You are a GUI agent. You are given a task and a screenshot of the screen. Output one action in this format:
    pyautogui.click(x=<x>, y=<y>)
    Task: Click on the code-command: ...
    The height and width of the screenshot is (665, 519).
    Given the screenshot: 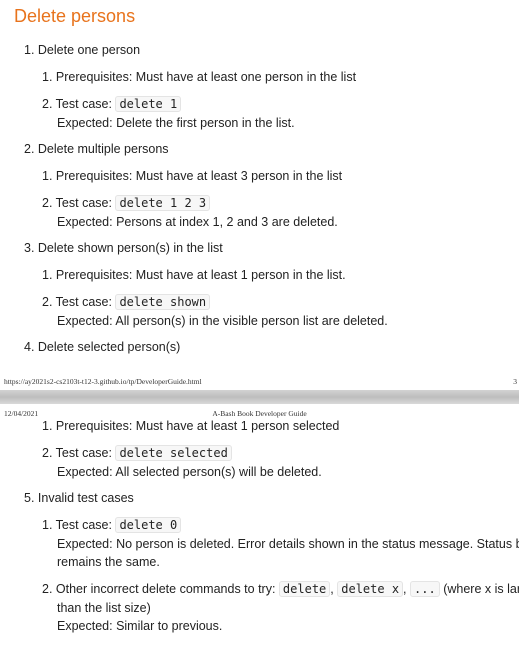 What is the action you would take?
    pyautogui.click(x=425, y=589)
    